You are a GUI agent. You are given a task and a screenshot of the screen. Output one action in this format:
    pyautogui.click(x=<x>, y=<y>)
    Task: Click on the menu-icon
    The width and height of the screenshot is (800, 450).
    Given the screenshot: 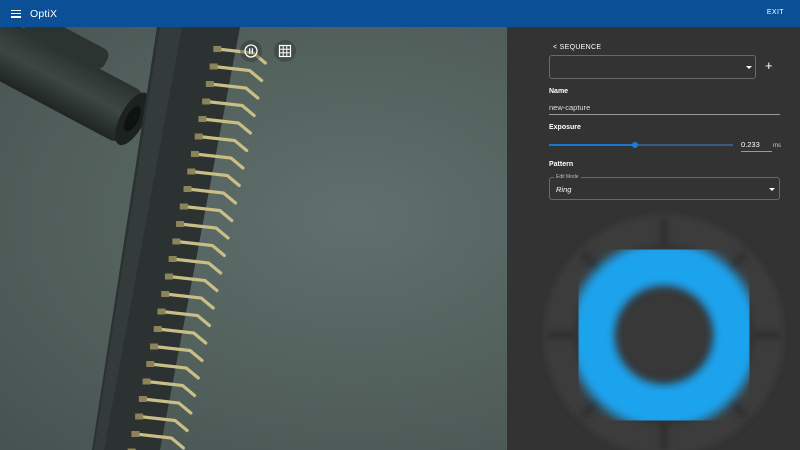 What is the action you would take?
    pyautogui.click(x=16, y=13)
    